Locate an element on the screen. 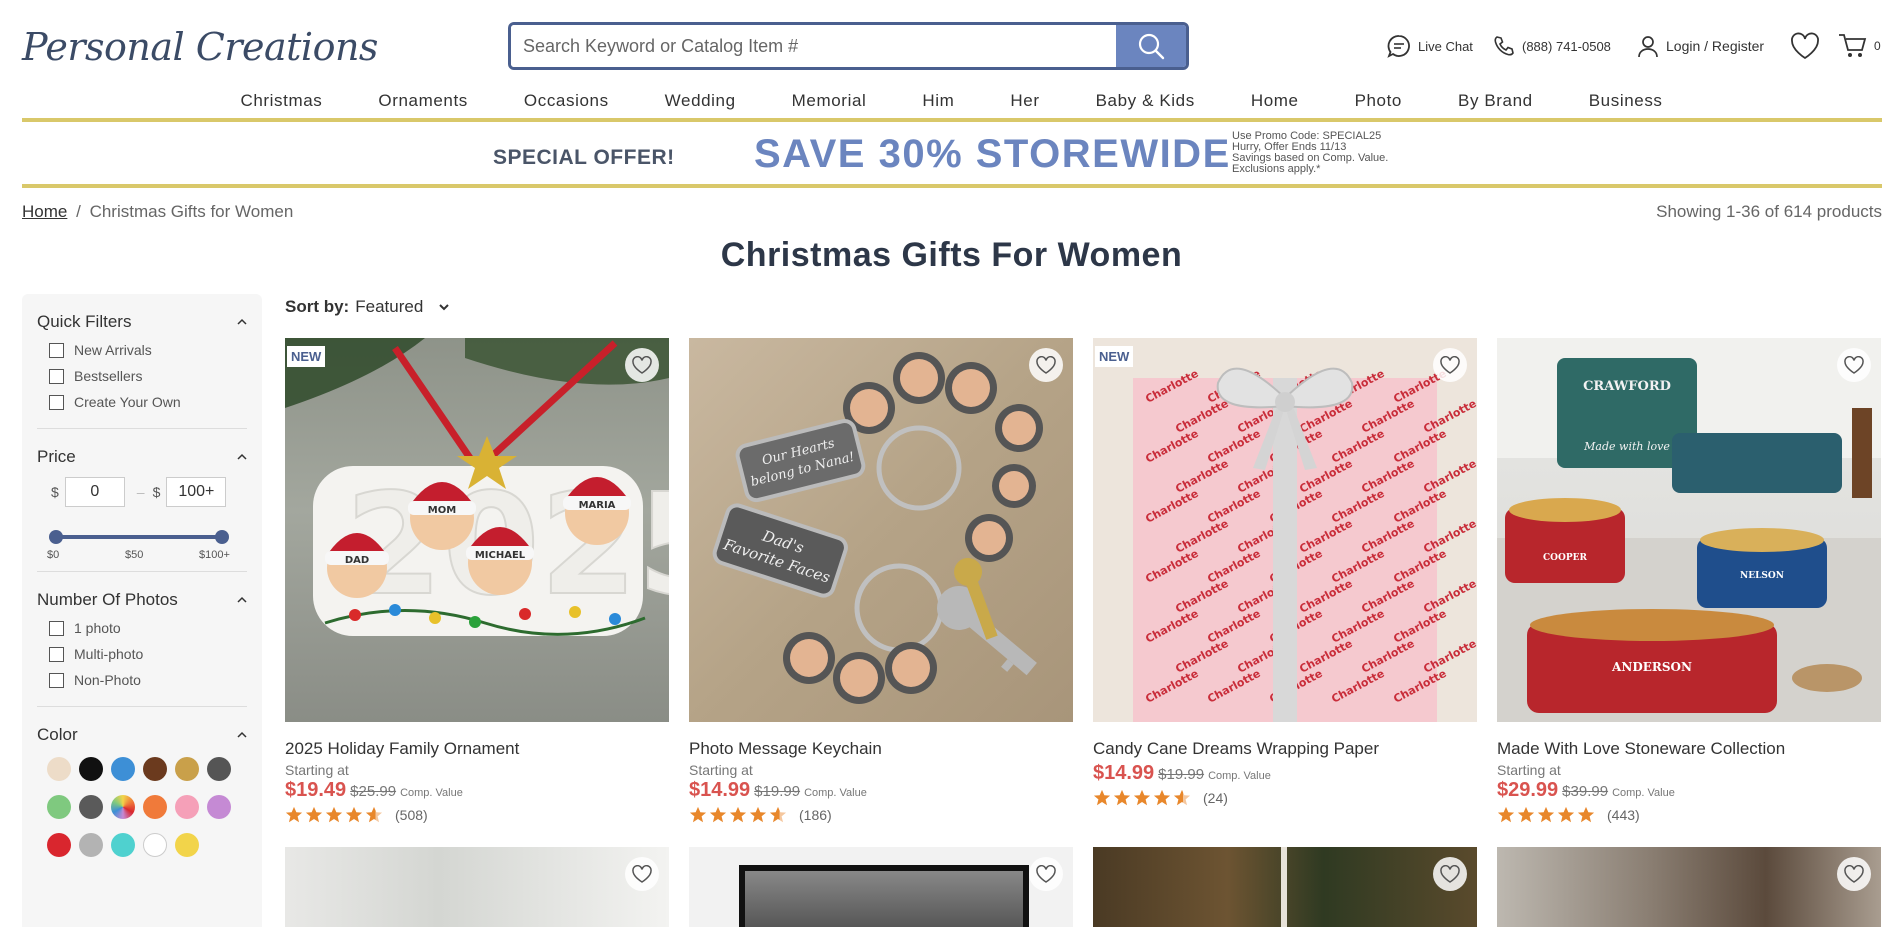  product-rating: (24) is located at coordinates (1285, 798).